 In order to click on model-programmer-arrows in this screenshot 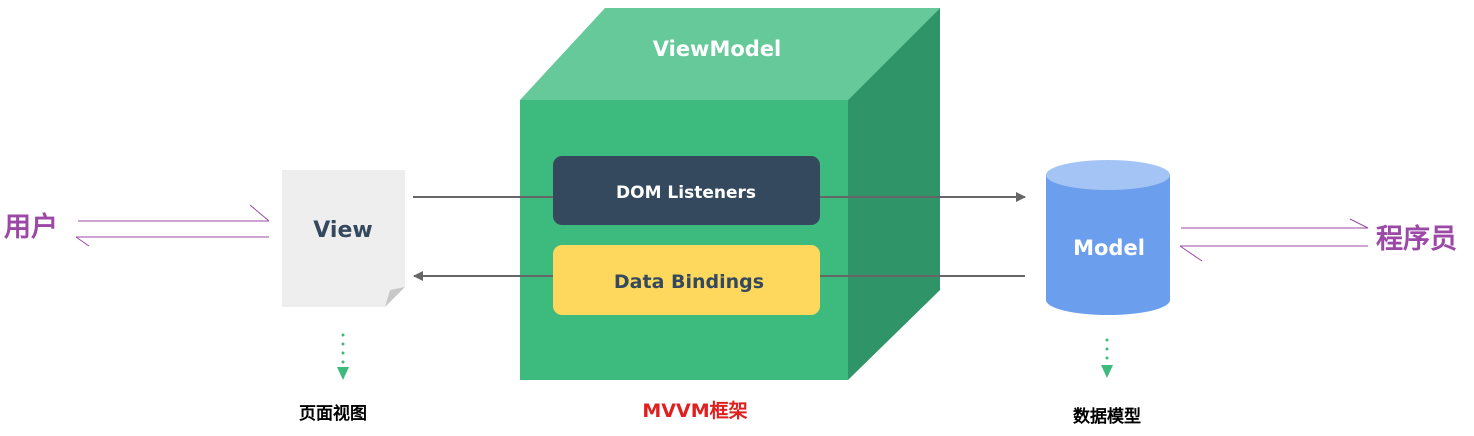, I will do `click(1274, 240)`.